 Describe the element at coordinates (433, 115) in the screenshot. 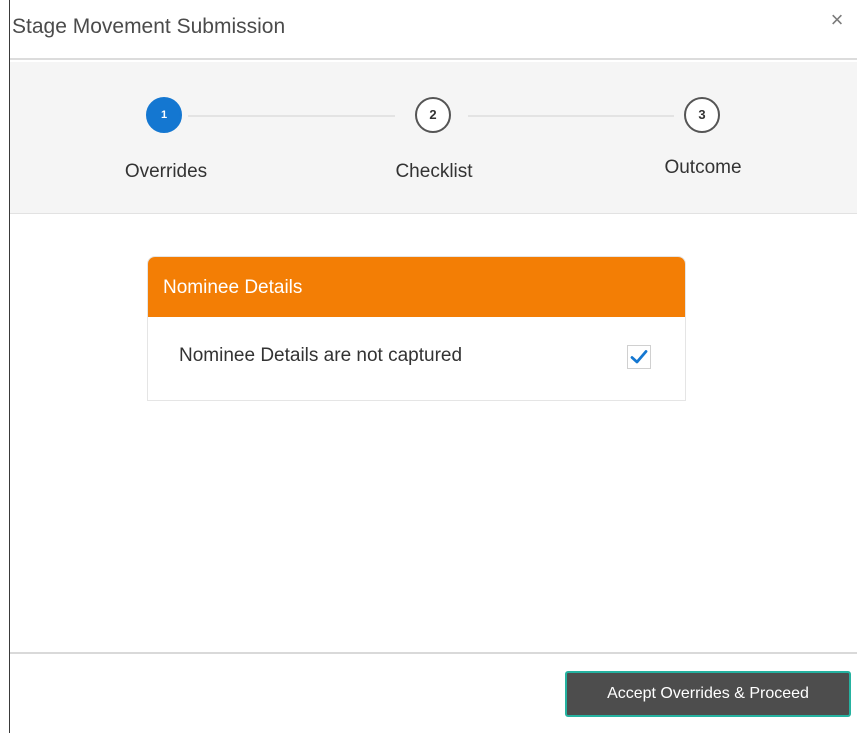

I see `step-2-circle: 2` at that location.